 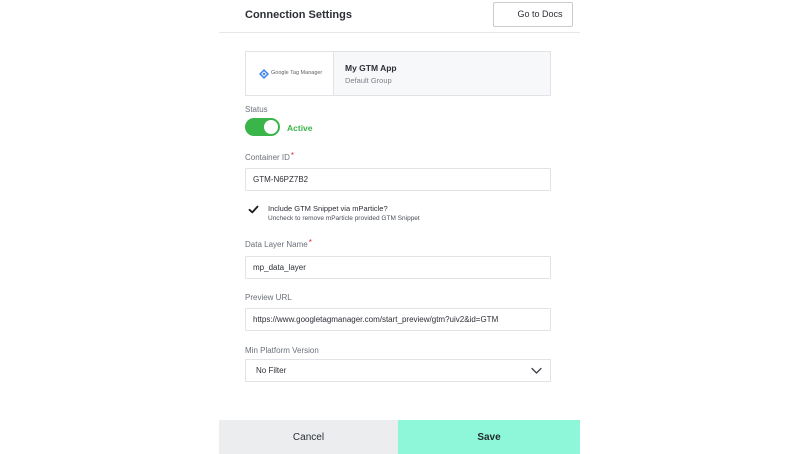 I want to click on include-snippet-label: Include GTM Snippet via mParticle?, so click(x=328, y=208).